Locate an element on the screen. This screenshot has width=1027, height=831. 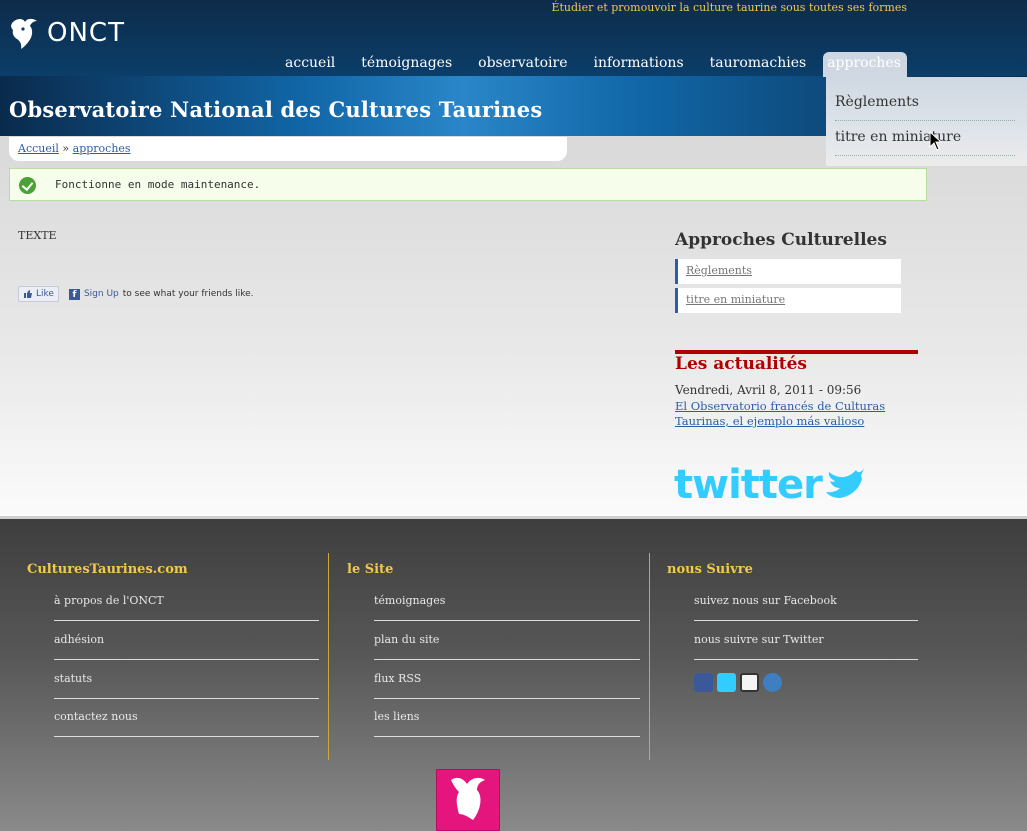
twitter-logo-icon: twitter is located at coordinates (774, 483).